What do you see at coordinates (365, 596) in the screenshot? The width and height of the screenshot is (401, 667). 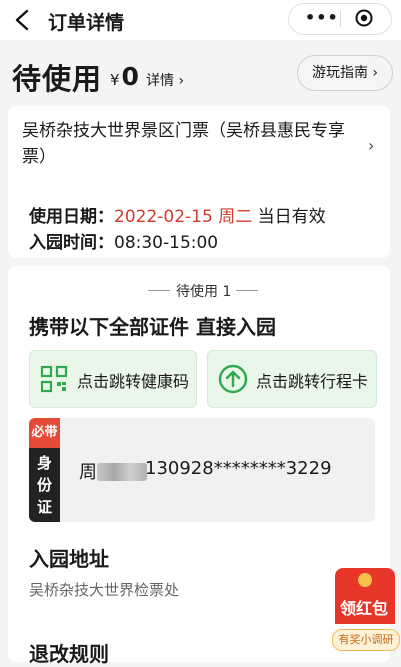 I see `red-packet-float: 领红包` at bounding box center [365, 596].